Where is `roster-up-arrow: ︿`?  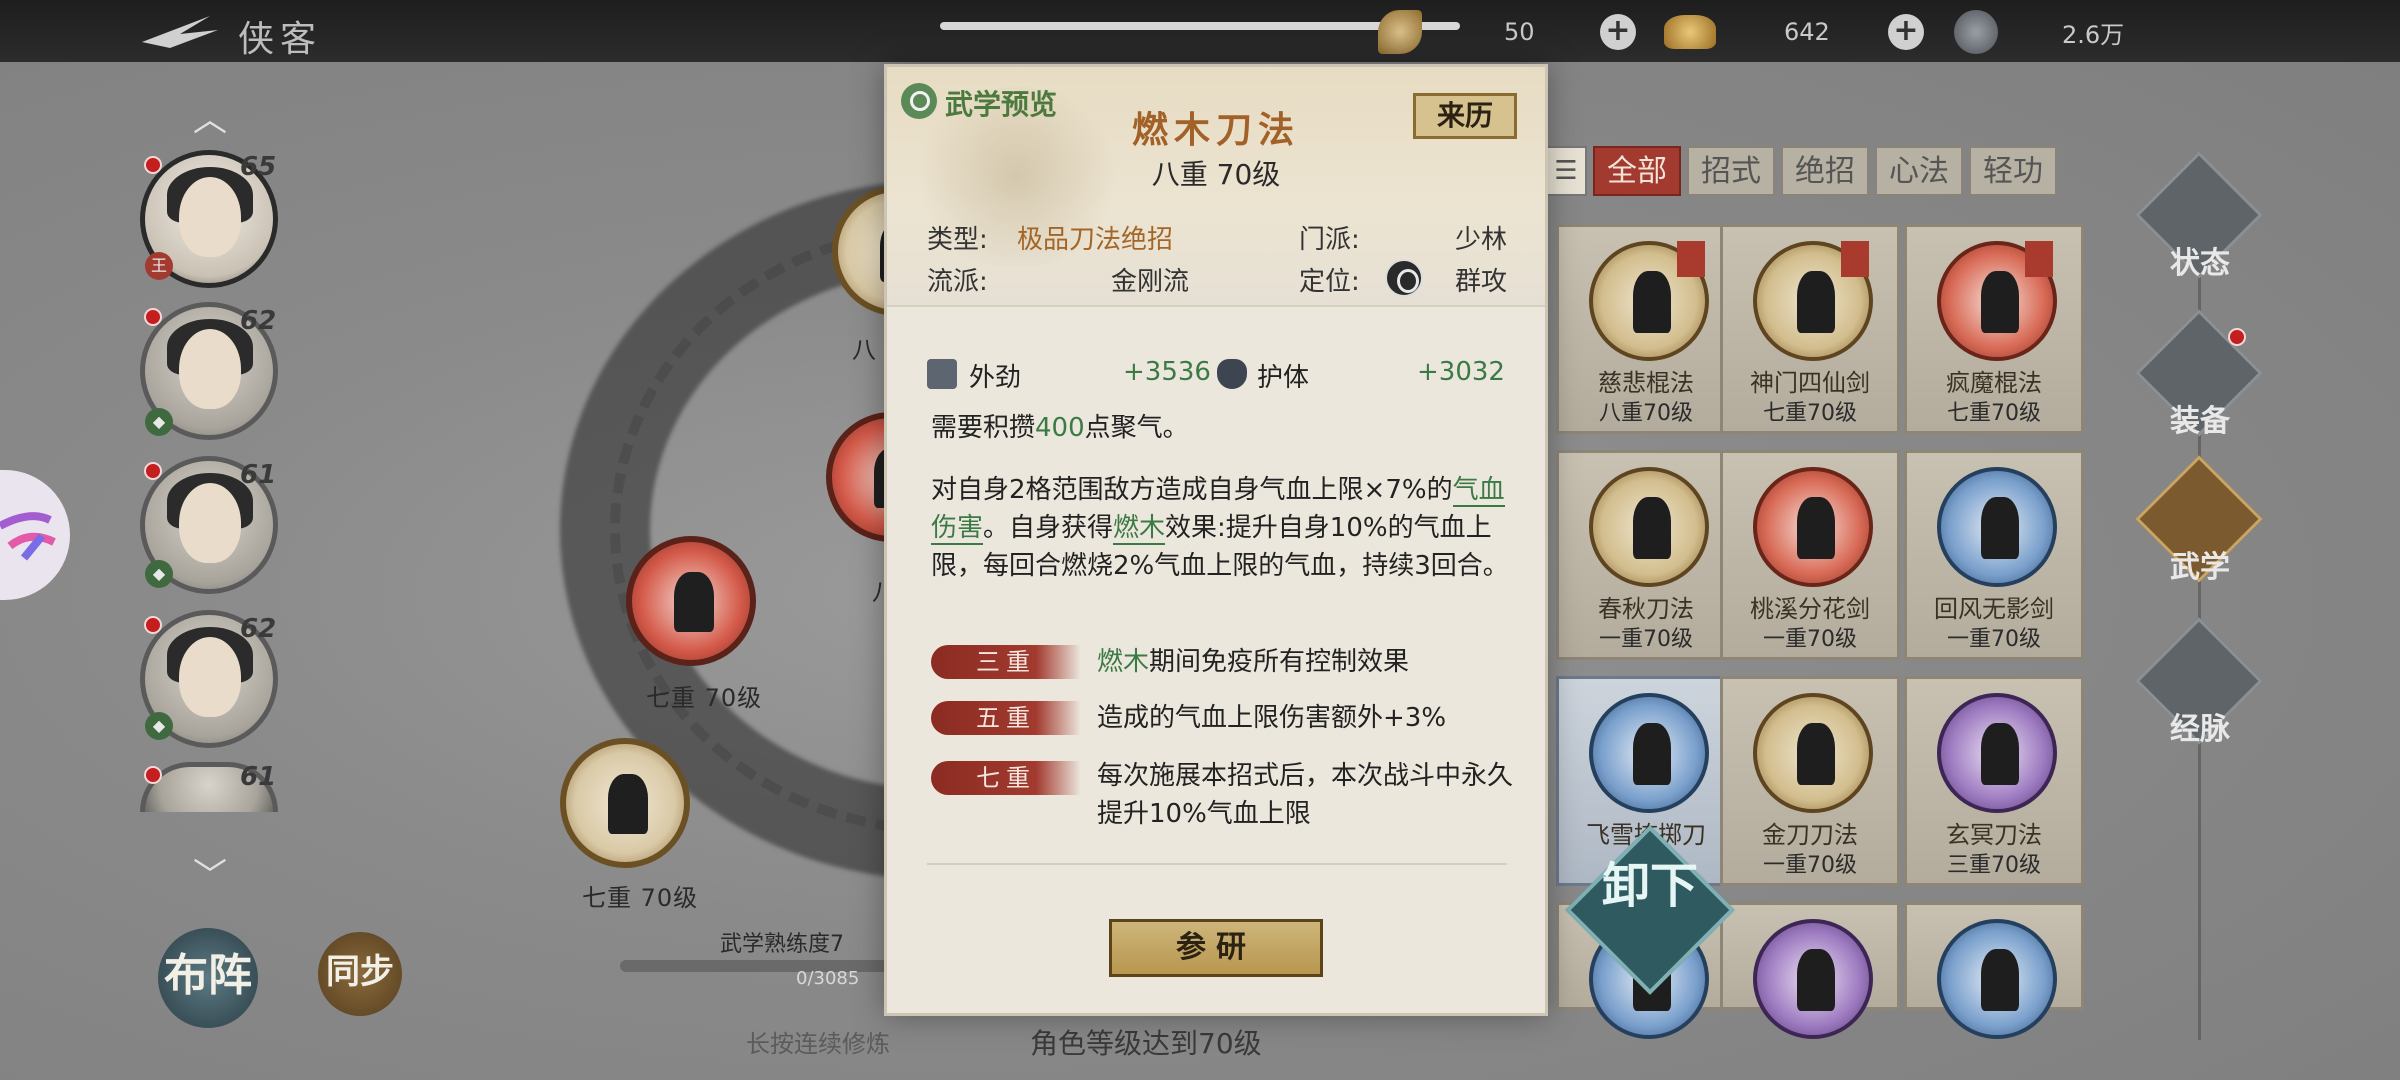
roster-up-arrow: ︿ is located at coordinates (210, 116).